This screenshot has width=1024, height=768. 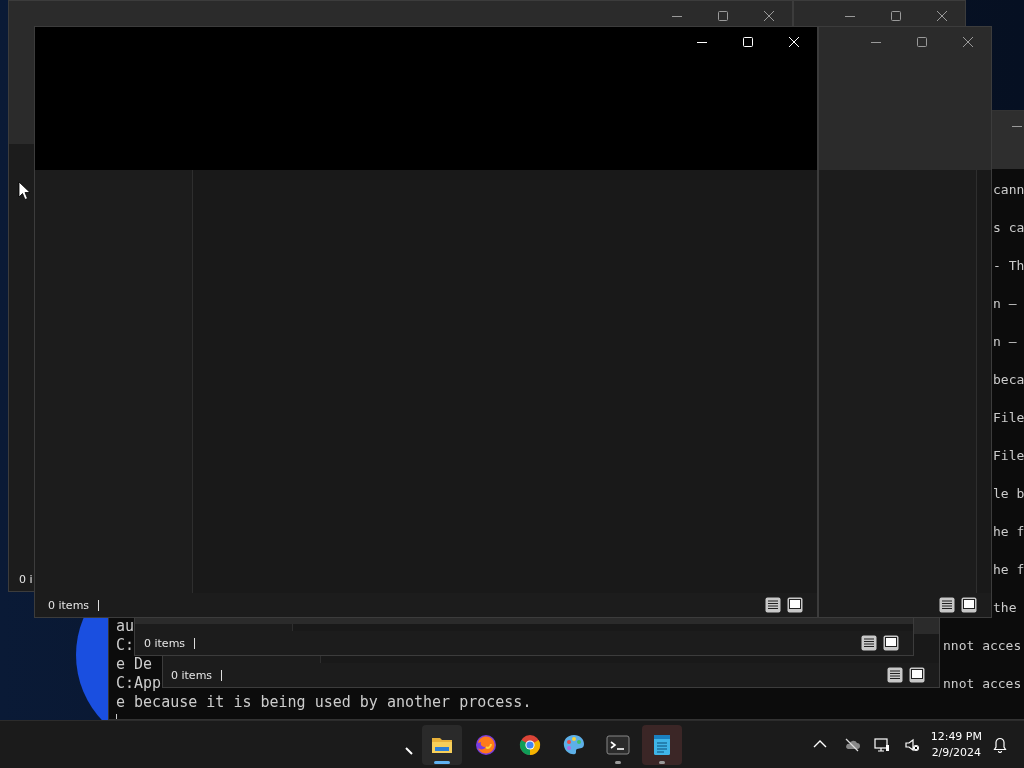 I want to click on terminal-line: the, so click(x=1005, y=608).